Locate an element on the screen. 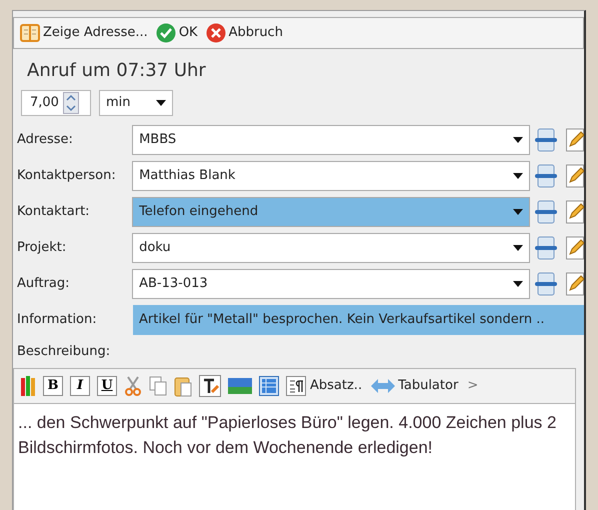  combo-field: AB-13-013 is located at coordinates (331, 284).